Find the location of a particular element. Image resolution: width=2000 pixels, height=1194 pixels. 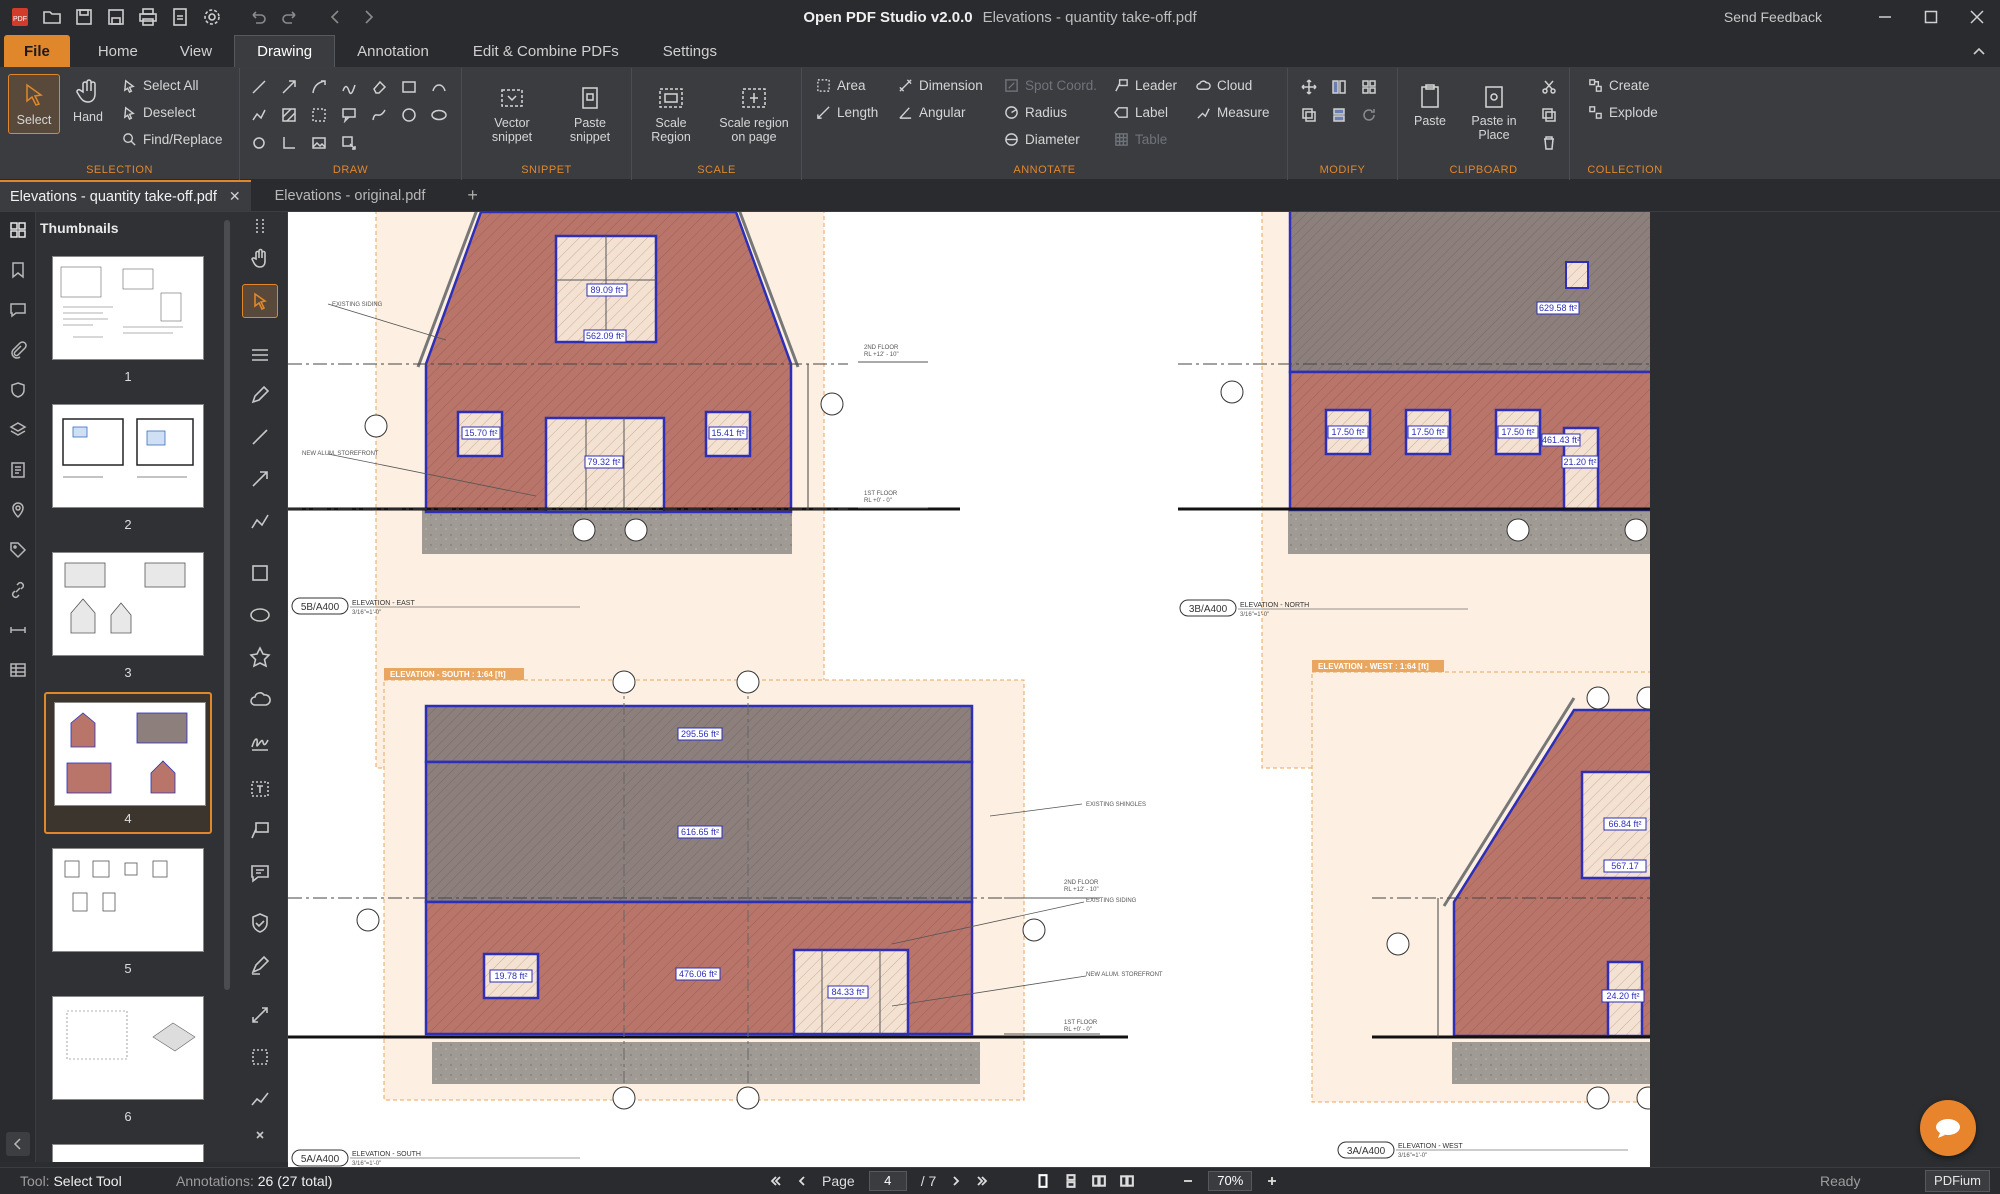

dimension-button: Dimension is located at coordinates (940, 85).